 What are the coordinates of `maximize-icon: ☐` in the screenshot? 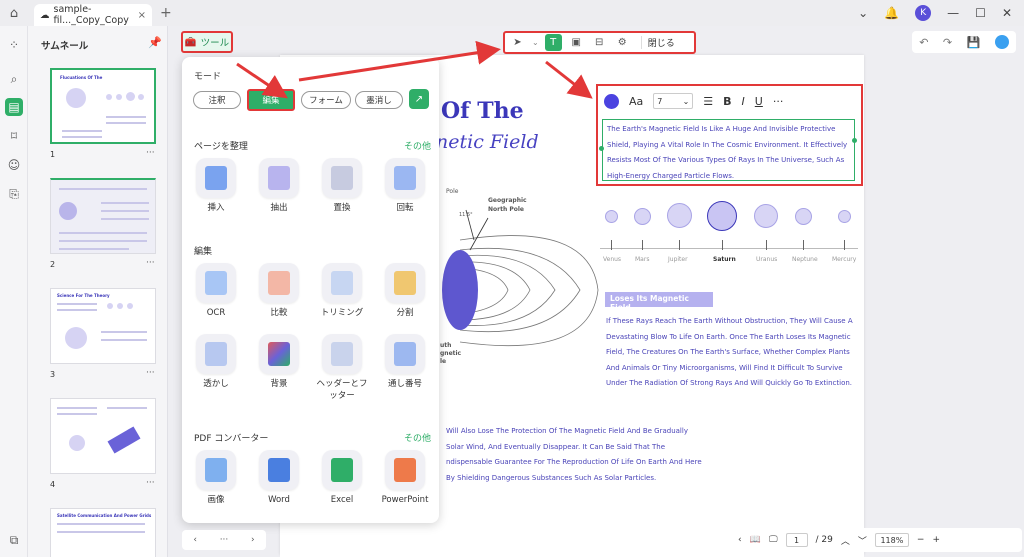 It's located at (980, 13).